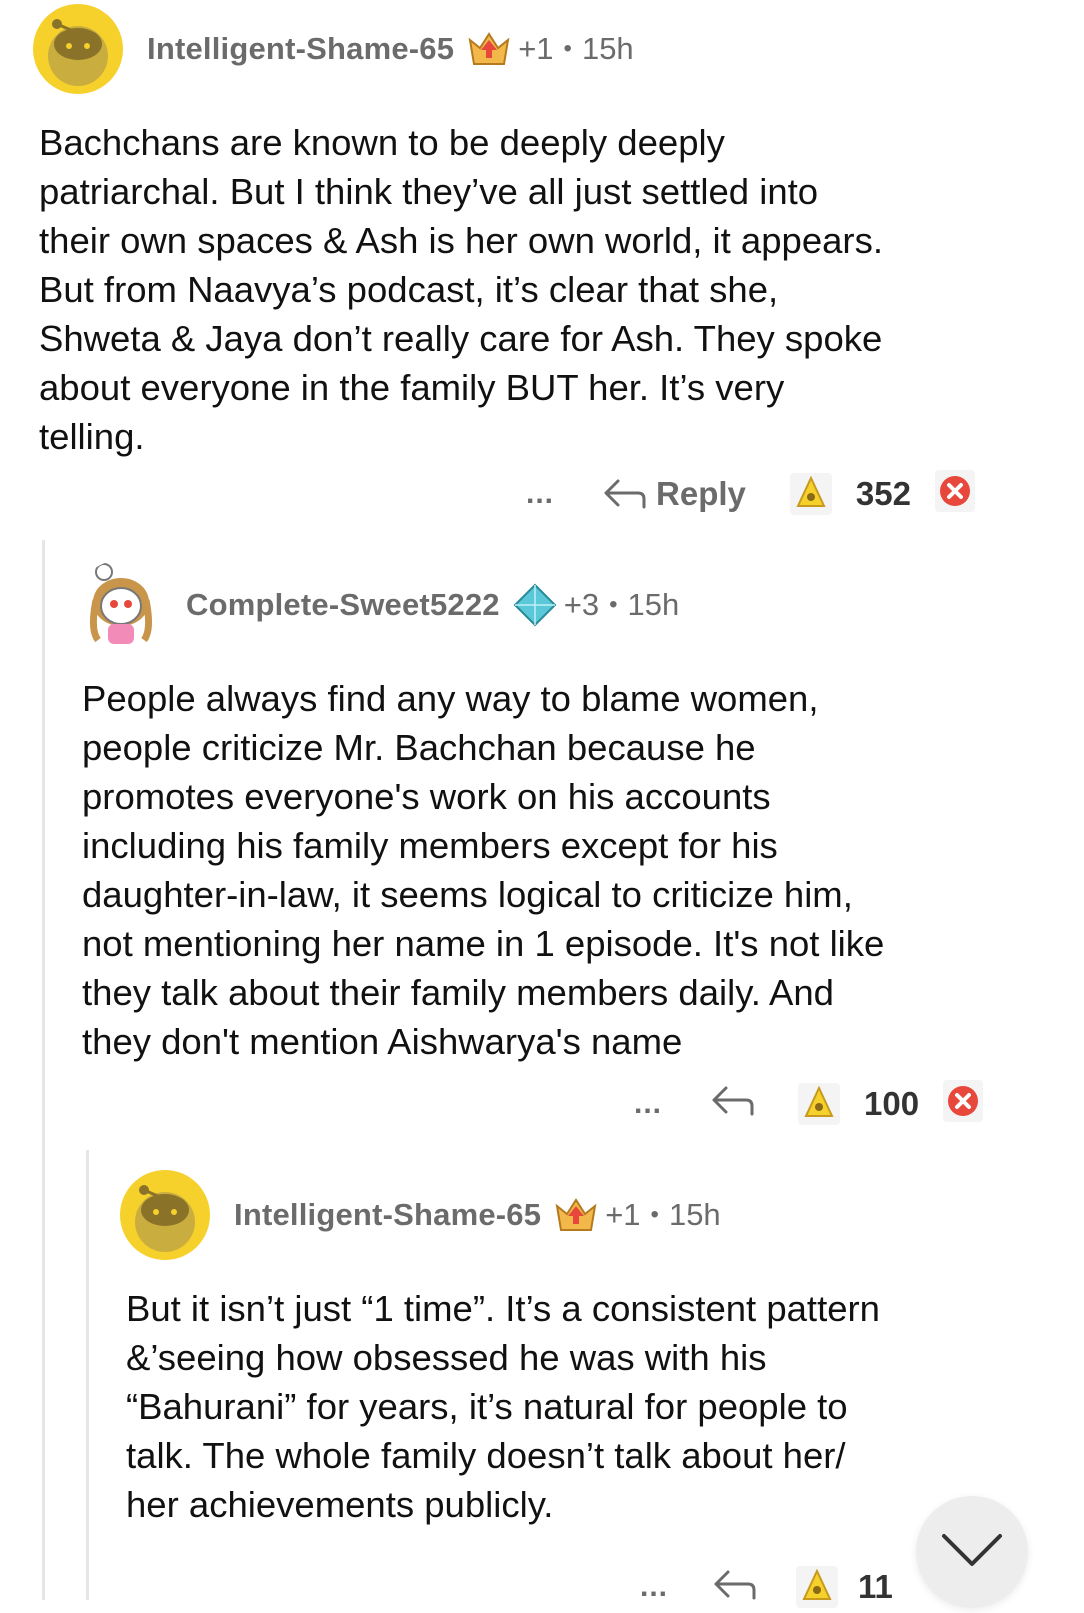 The width and height of the screenshot is (1084, 1613). I want to click on scroll-down-button, so click(972, 1552).